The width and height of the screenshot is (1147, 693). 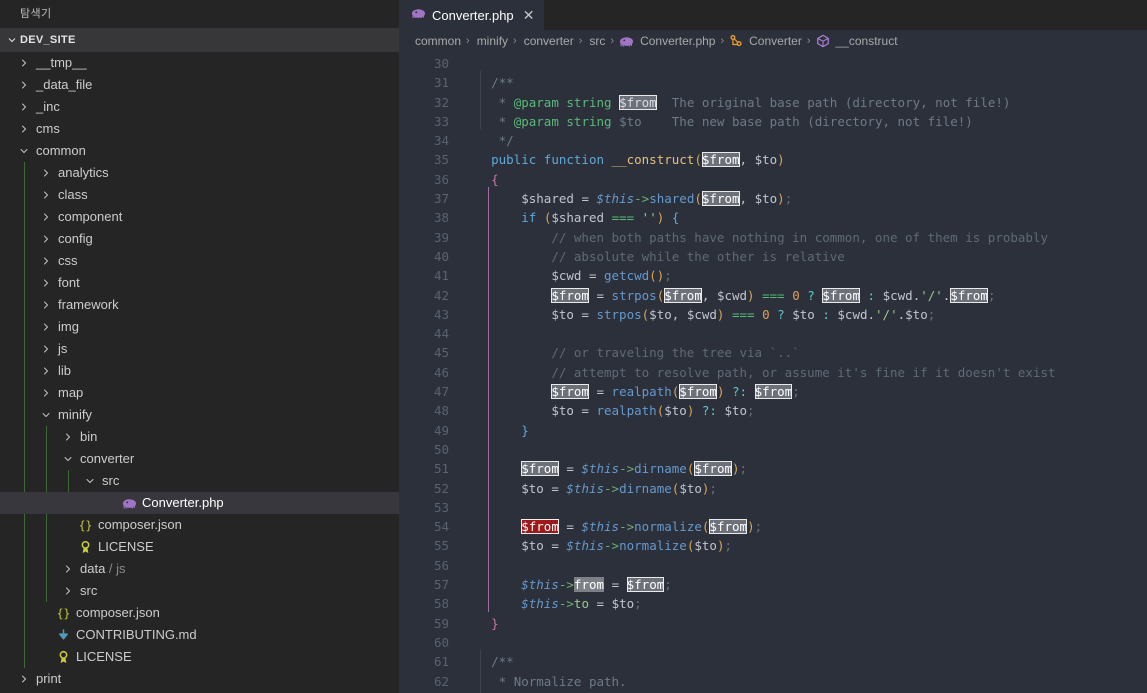 What do you see at coordinates (804, 545) in the screenshot?
I see `code-line: $to = $this->normalize($to);` at bounding box center [804, 545].